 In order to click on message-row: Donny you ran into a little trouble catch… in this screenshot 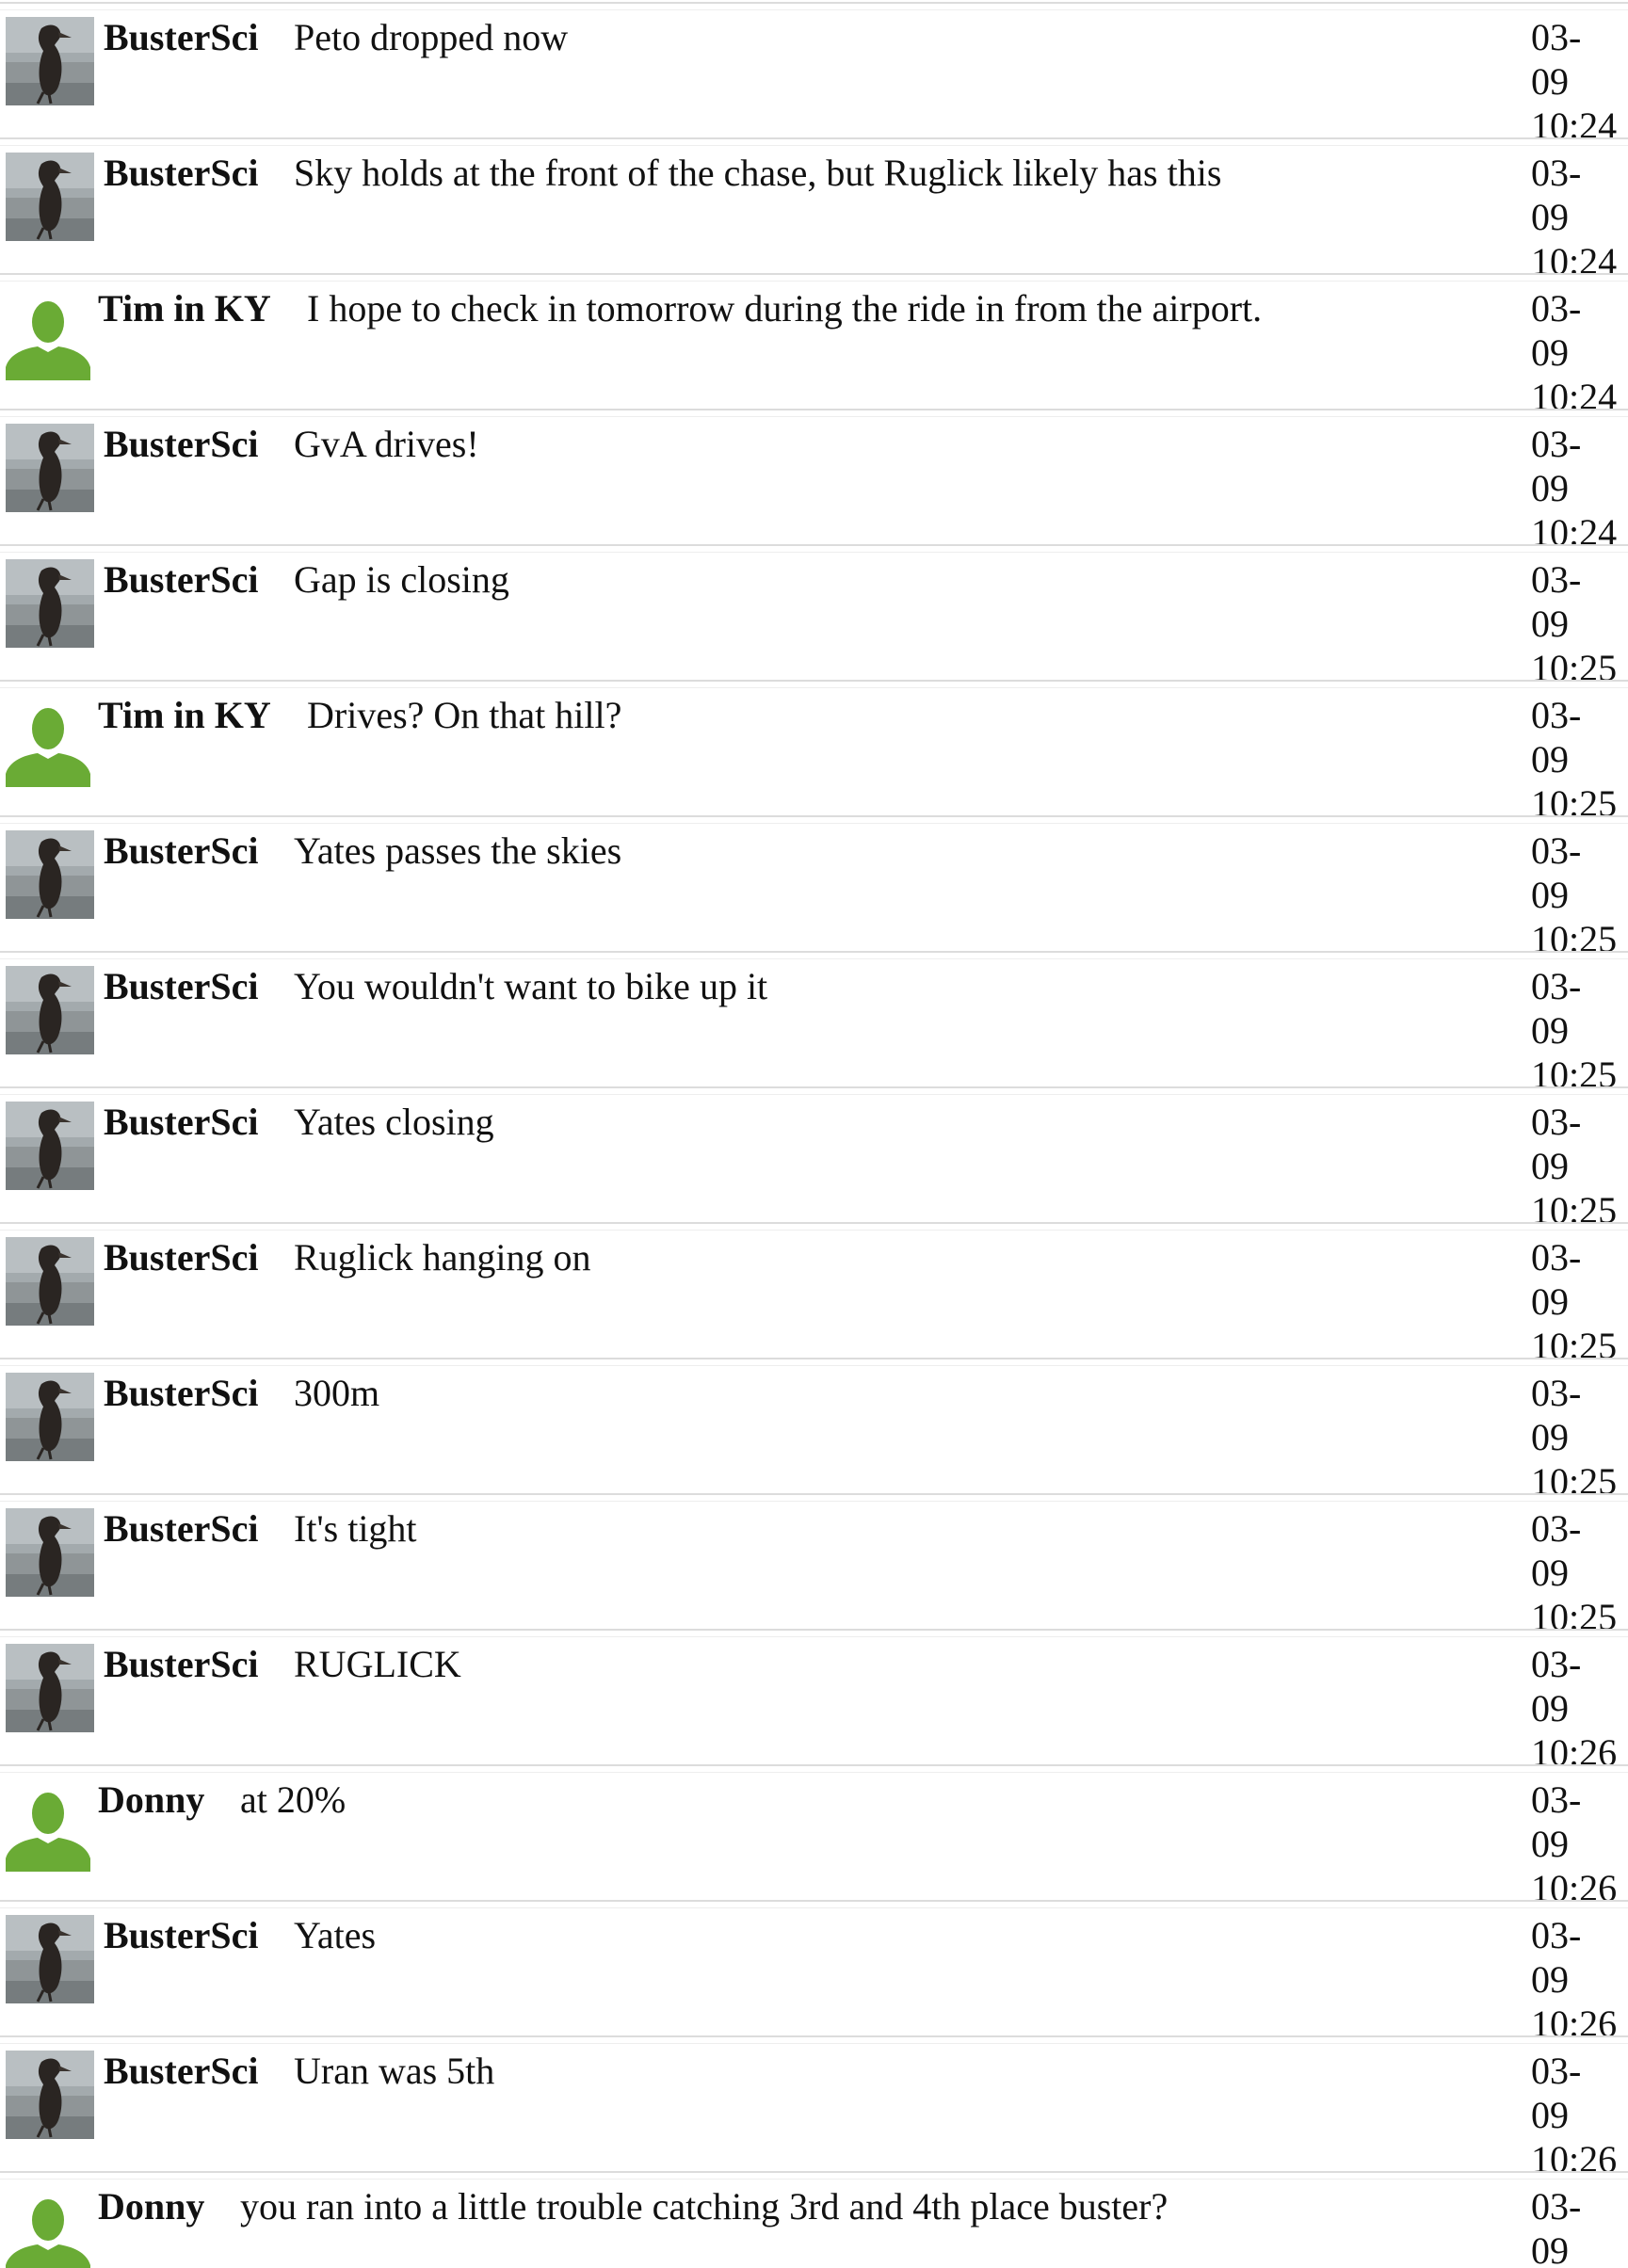, I will do `click(814, 2219)`.